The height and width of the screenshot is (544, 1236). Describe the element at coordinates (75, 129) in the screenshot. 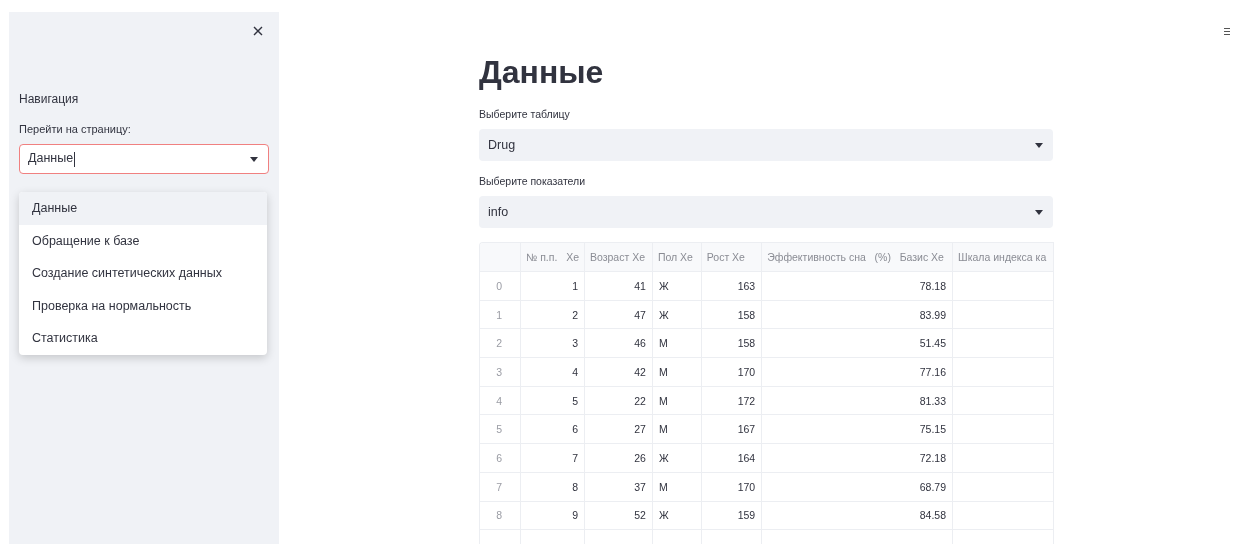

I see `field-label: Перейти на страницу:` at that location.